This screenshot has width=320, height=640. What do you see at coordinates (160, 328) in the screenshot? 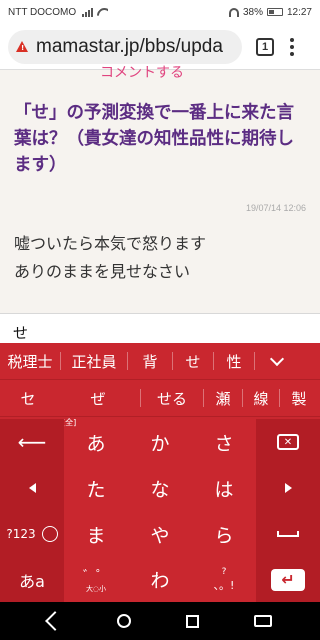
I see `comment-input: せ` at bounding box center [160, 328].